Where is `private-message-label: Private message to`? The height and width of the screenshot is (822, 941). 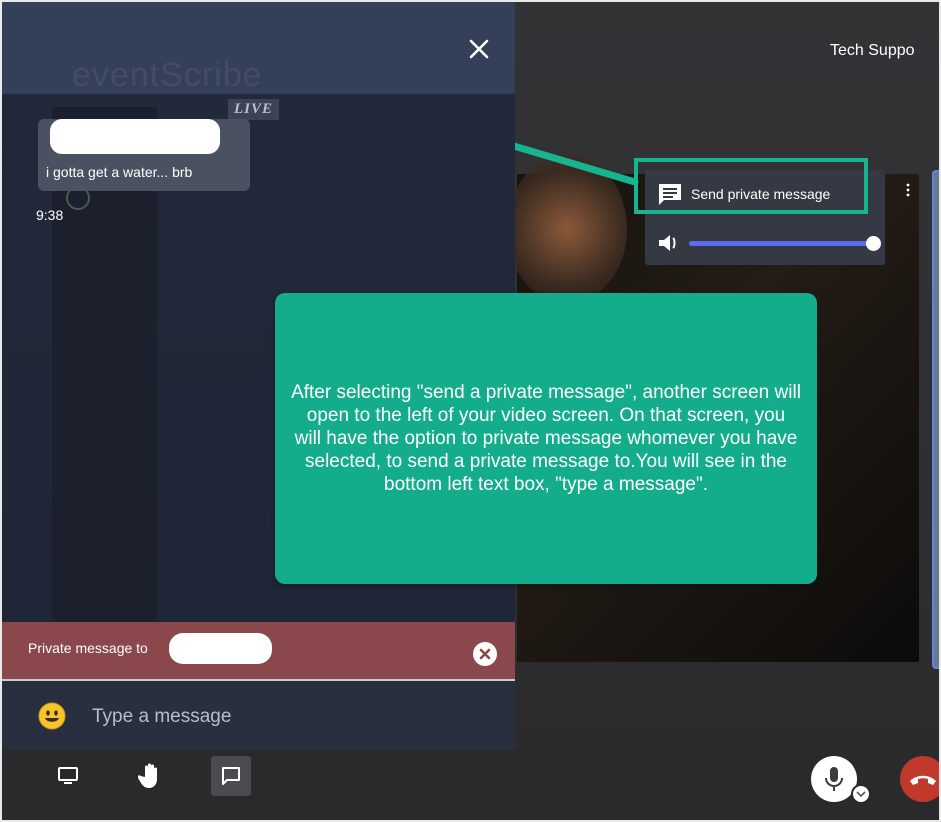 private-message-label: Private message to is located at coordinates (88, 648).